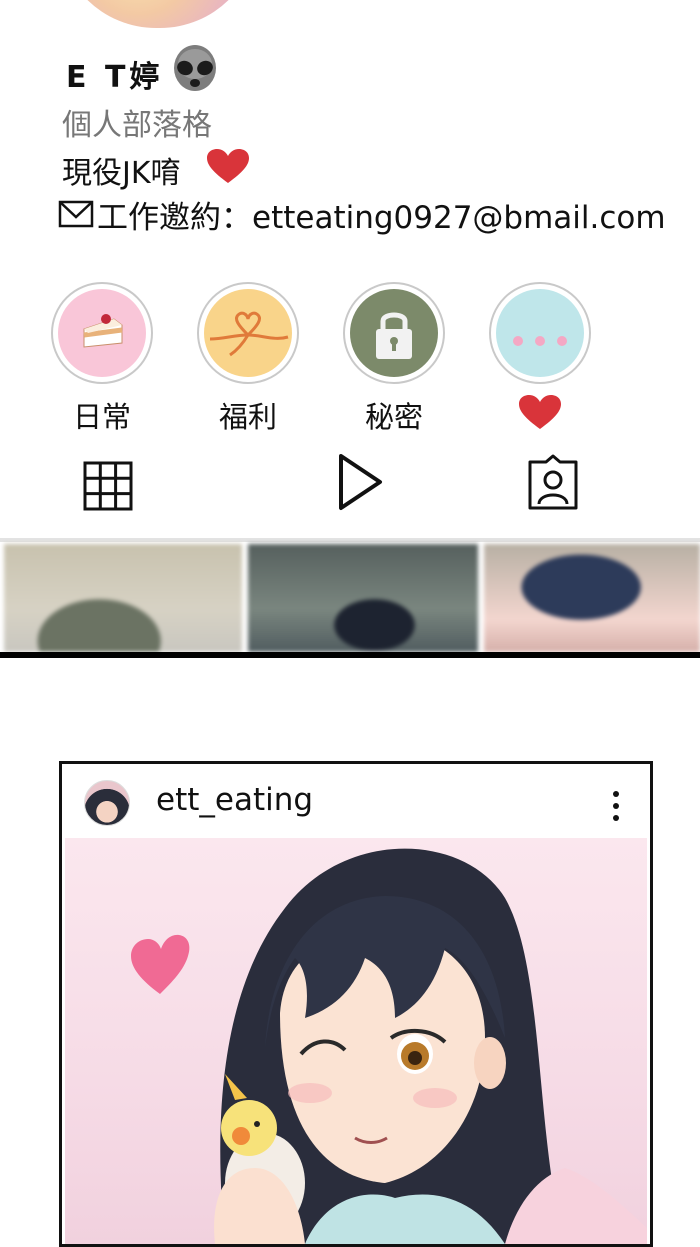 This screenshot has height=1247, width=700. Describe the element at coordinates (360, 482) in the screenshot. I see `play-icon` at that location.